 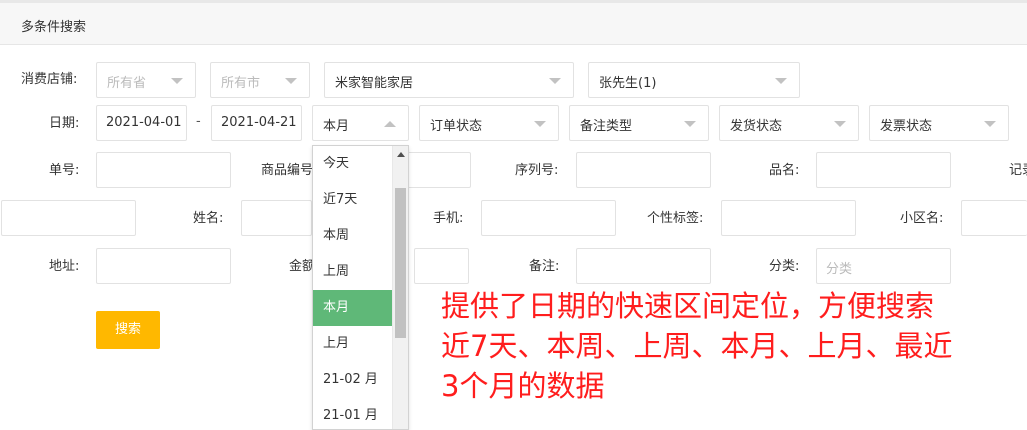 I want to click on annotation-line-1: 提供了日期的快速区间定位，方便搜索, so click(x=688, y=306).